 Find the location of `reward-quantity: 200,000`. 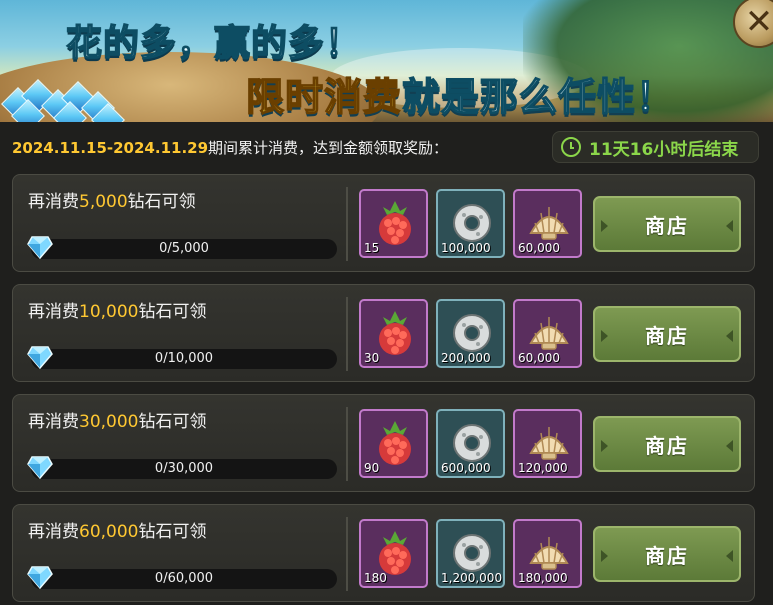

reward-quantity: 200,000 is located at coordinates (466, 358).